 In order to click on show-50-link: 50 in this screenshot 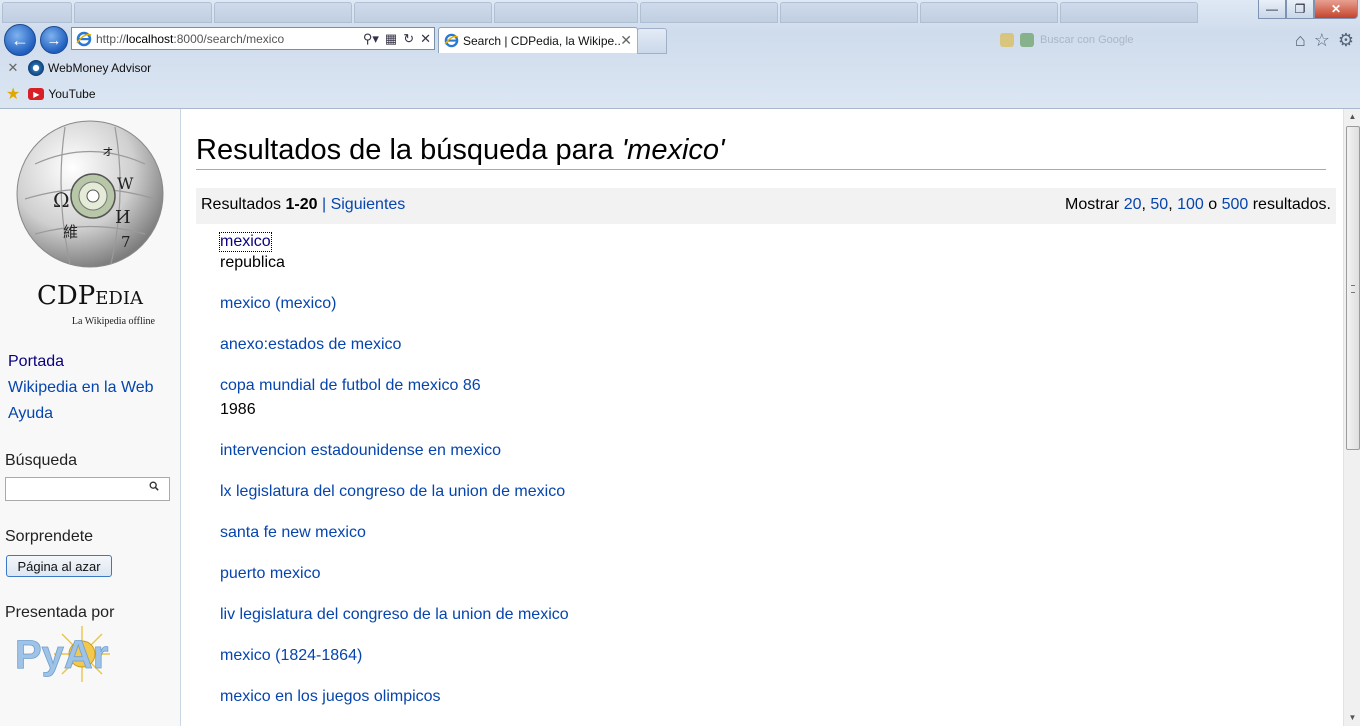, I will do `click(1159, 204)`.